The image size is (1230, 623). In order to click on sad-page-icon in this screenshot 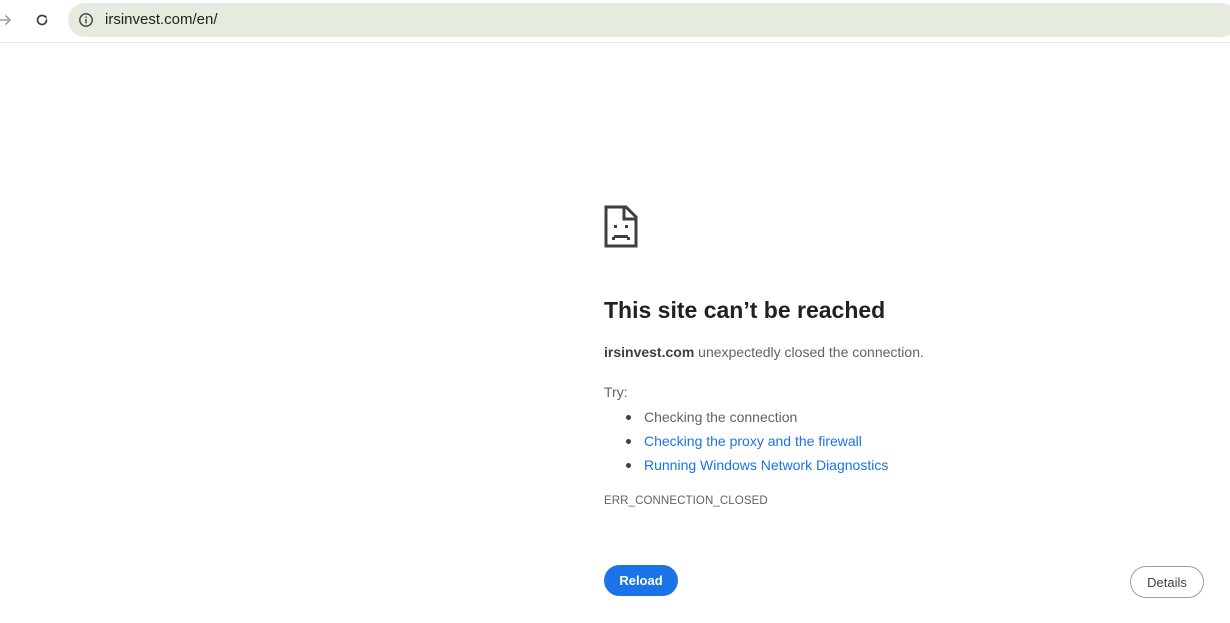, I will do `click(621, 226)`.